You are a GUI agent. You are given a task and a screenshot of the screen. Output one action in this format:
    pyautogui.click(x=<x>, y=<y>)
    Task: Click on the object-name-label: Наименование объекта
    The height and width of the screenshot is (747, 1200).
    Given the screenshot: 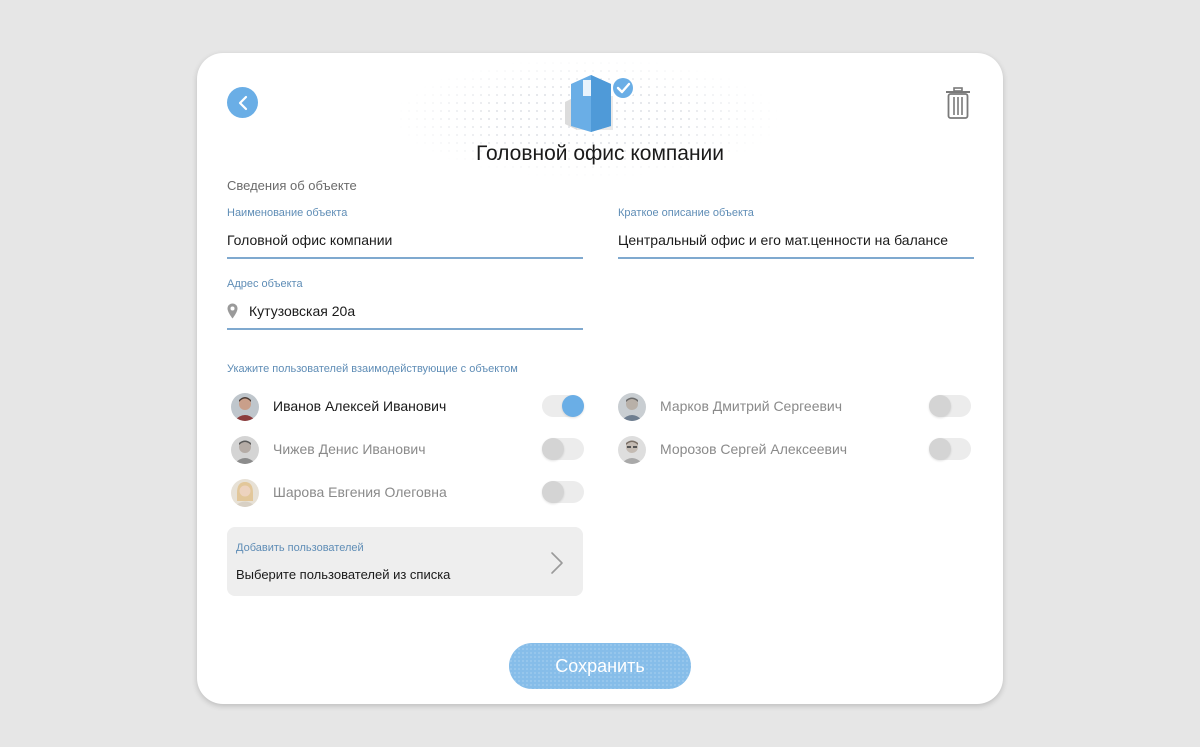 What is the action you would take?
    pyautogui.click(x=287, y=213)
    